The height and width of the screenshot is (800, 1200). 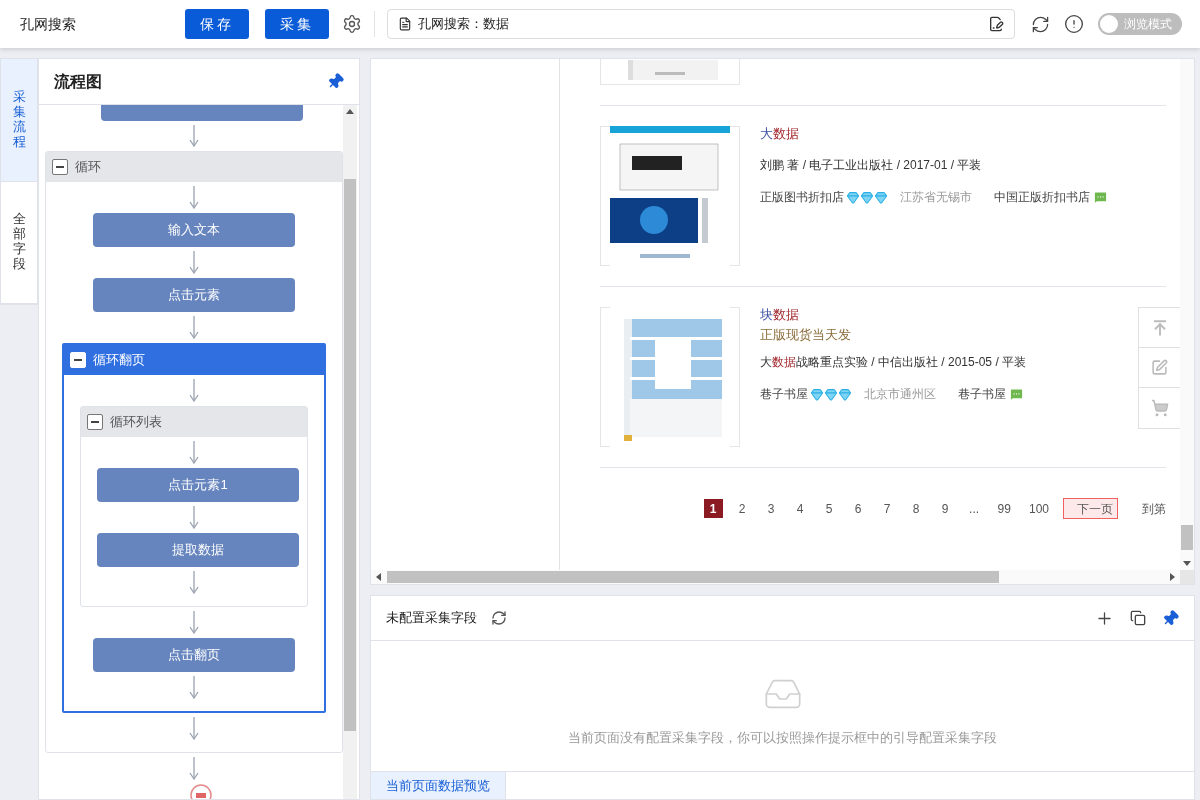 I want to click on page-link: 8, so click(x=916, y=508).